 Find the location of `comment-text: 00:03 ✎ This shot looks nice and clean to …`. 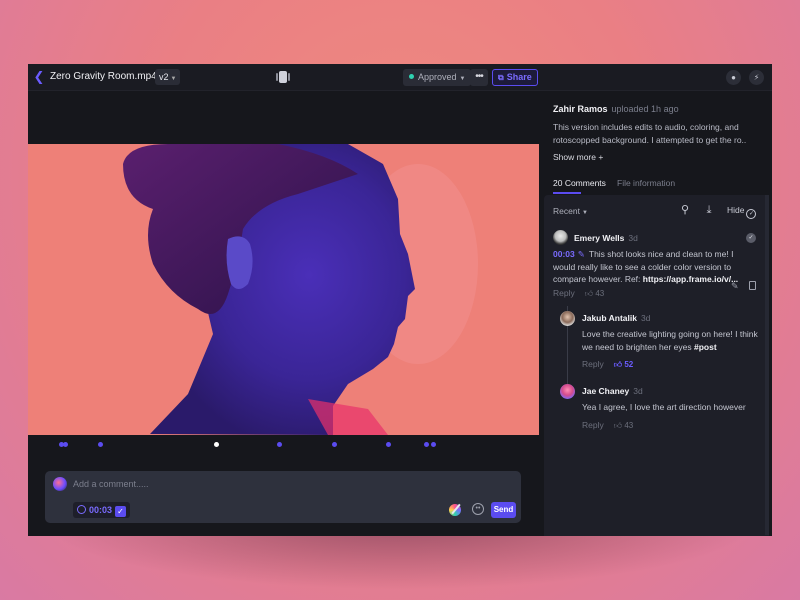

comment-text: 00:03 ✎ This shot looks nice and clean to … is located at coordinates (646, 266).